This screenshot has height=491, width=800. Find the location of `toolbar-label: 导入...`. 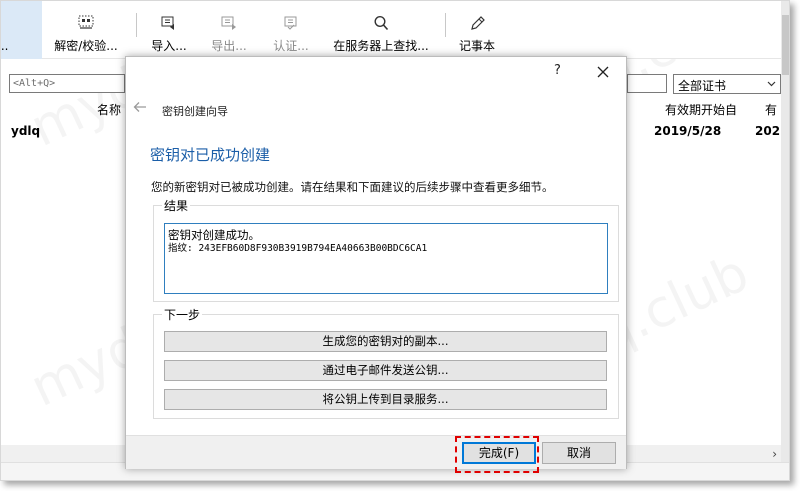

toolbar-label: 导入... is located at coordinates (169, 46).